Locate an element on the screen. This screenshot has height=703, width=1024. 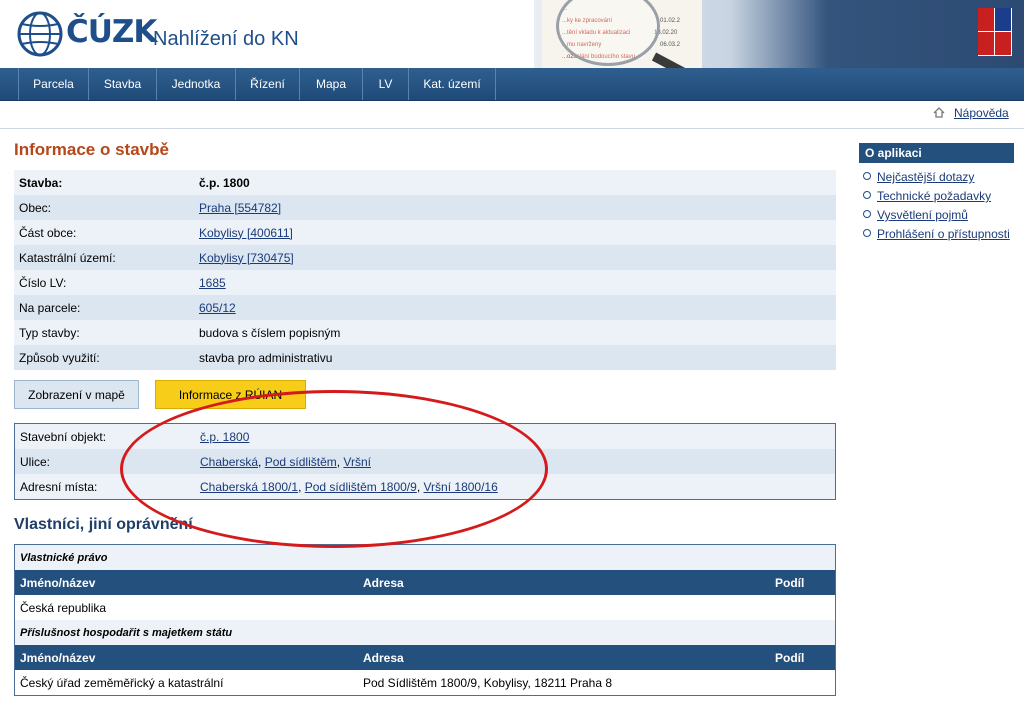
nav-tab-kat-uzemi: Kat. území is located at coordinates (452, 84).